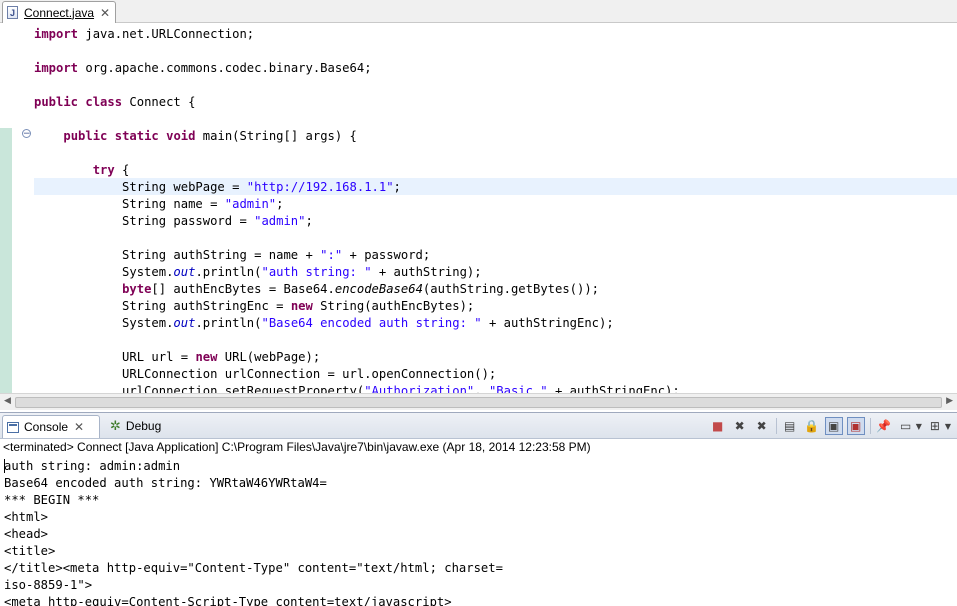  What do you see at coordinates (790, 426) in the screenshot?
I see `clear-console-icon: ▤` at bounding box center [790, 426].